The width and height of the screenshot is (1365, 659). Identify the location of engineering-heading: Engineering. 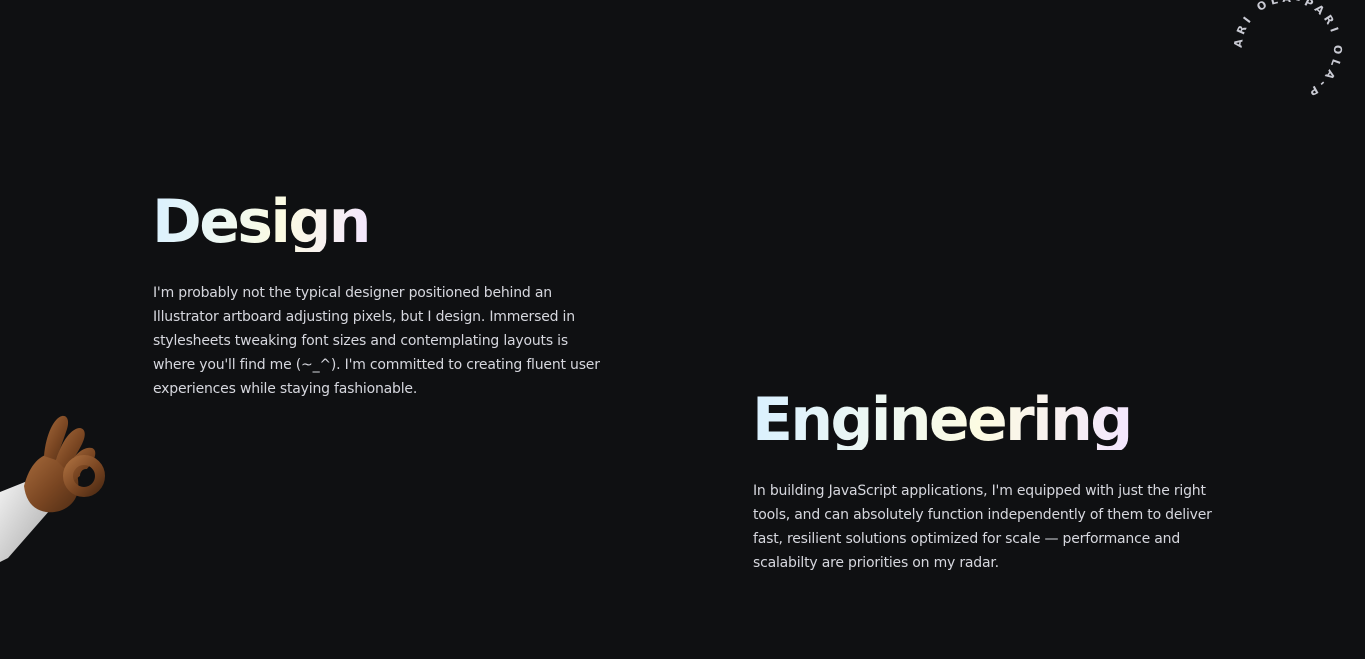
(942, 420).